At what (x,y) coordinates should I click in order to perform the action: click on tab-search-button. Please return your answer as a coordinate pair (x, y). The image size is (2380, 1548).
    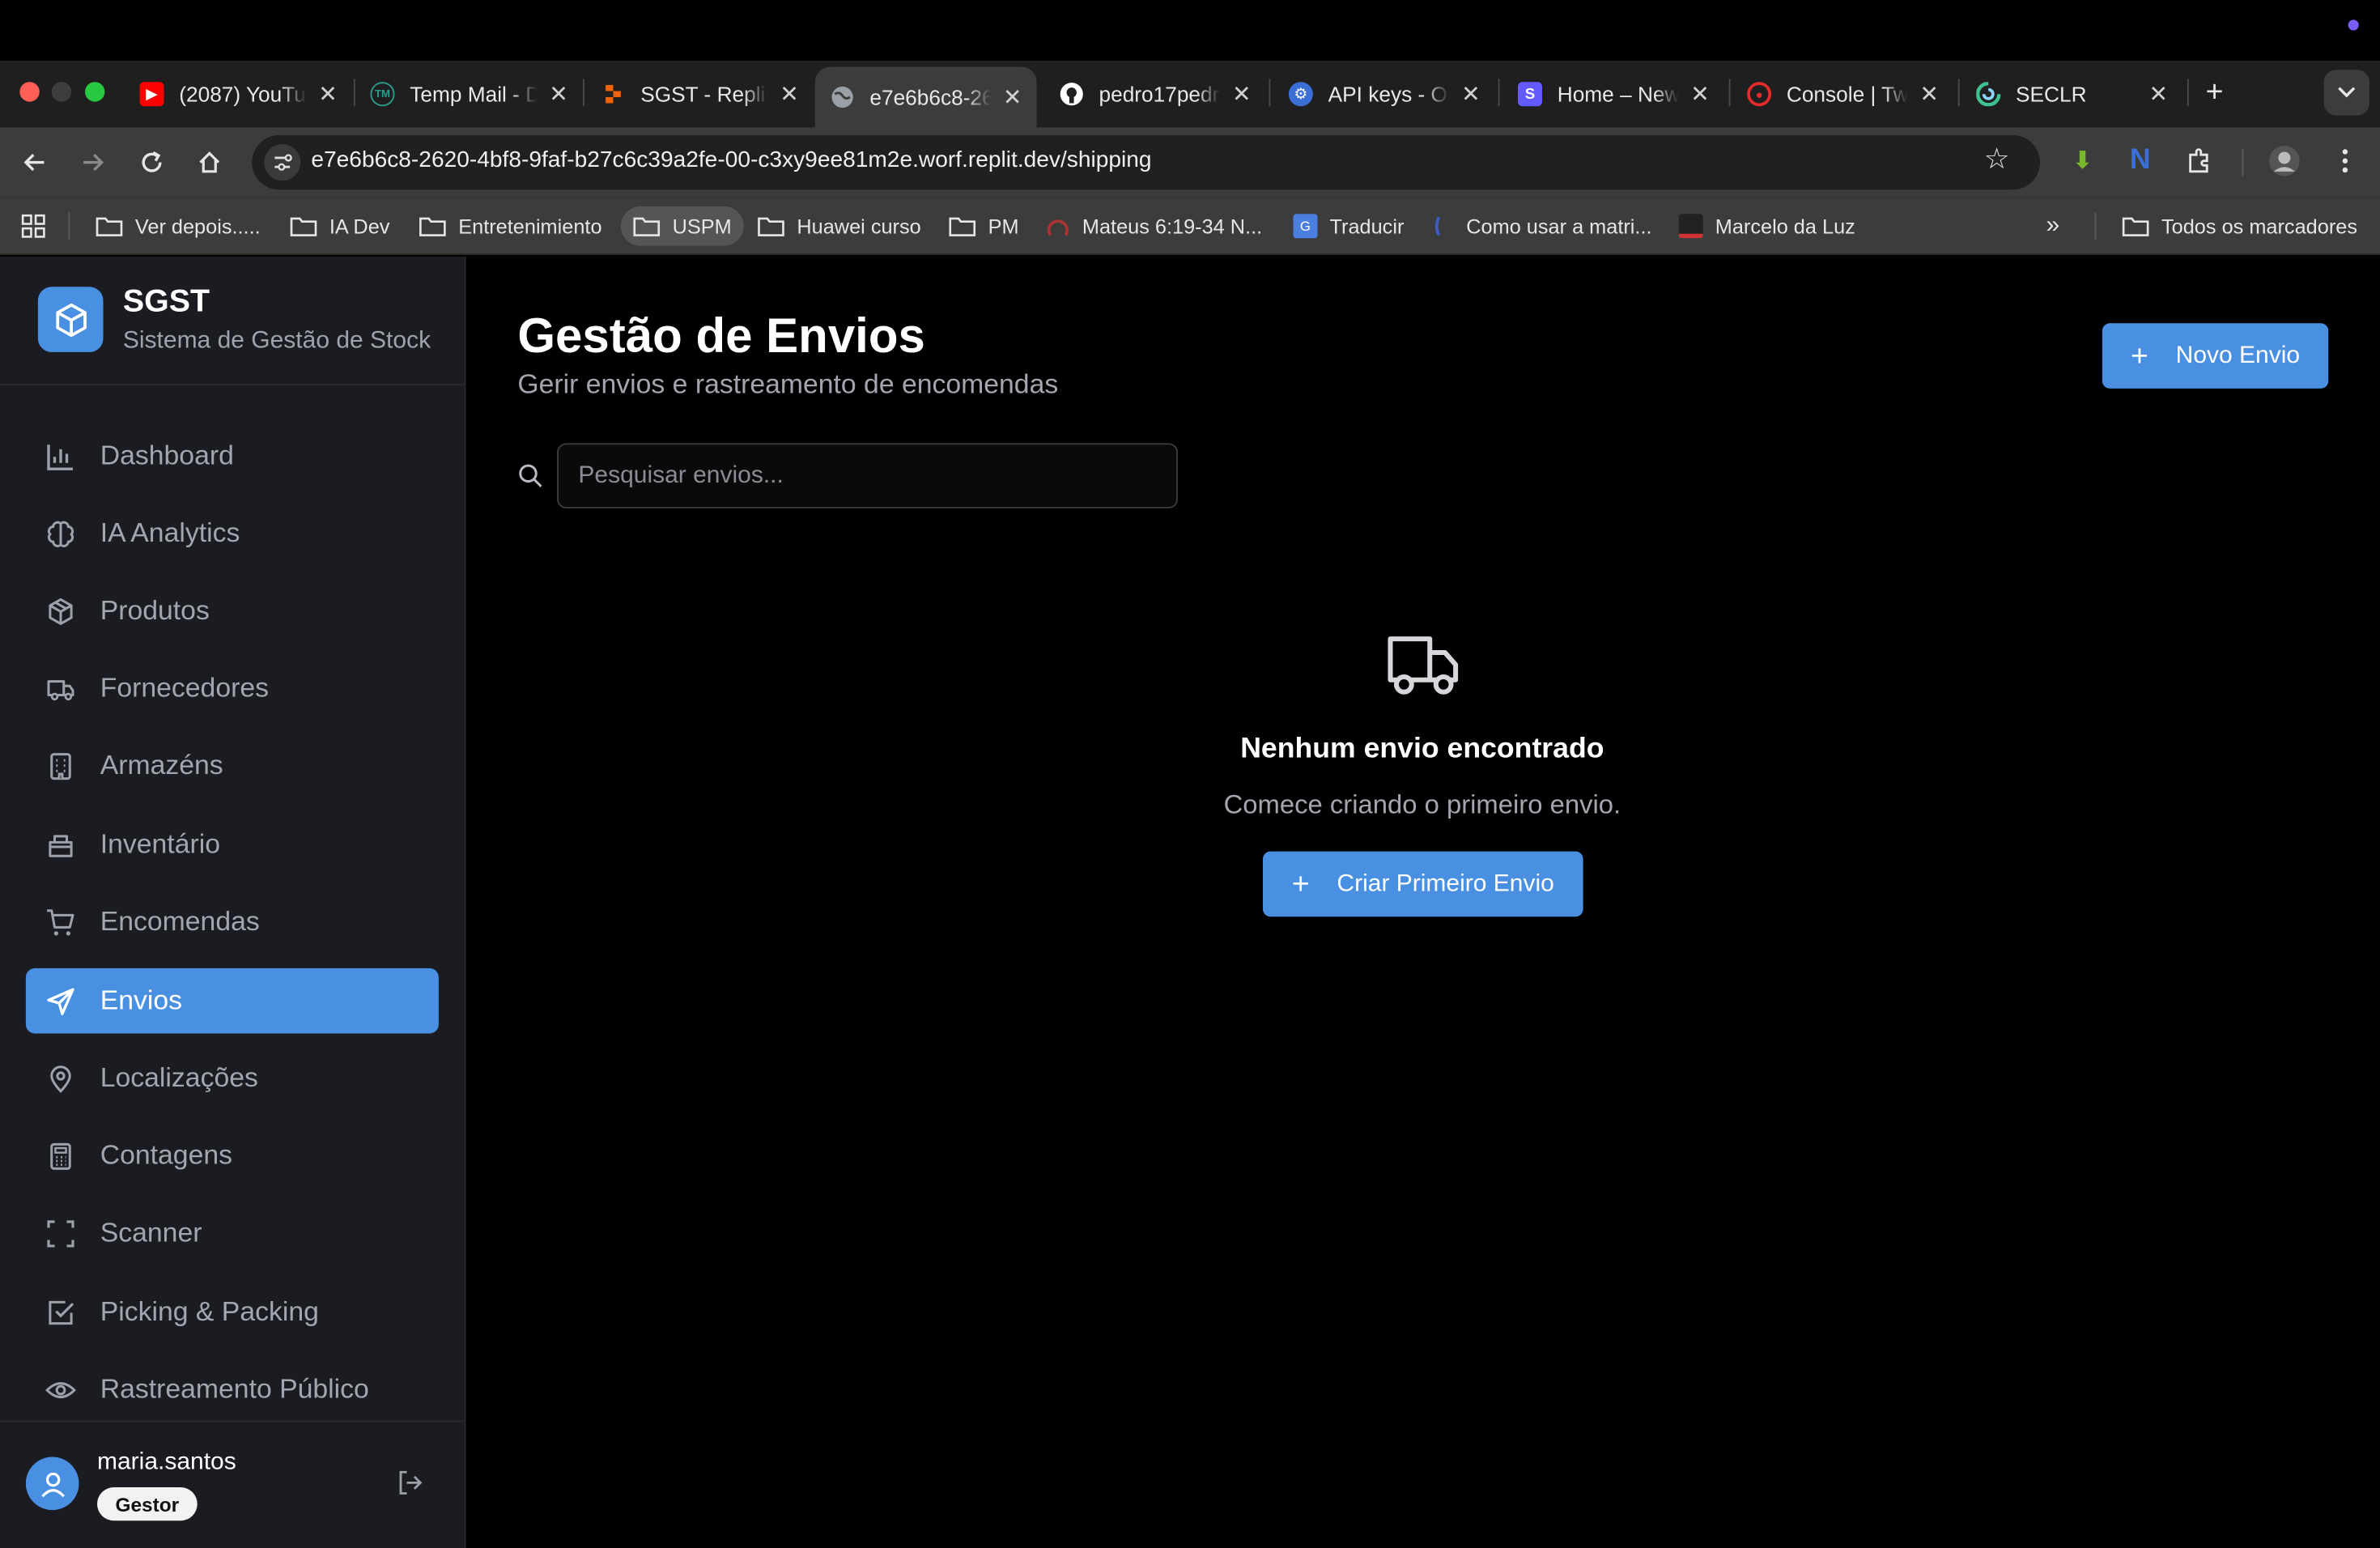
    Looking at the image, I should click on (2346, 93).